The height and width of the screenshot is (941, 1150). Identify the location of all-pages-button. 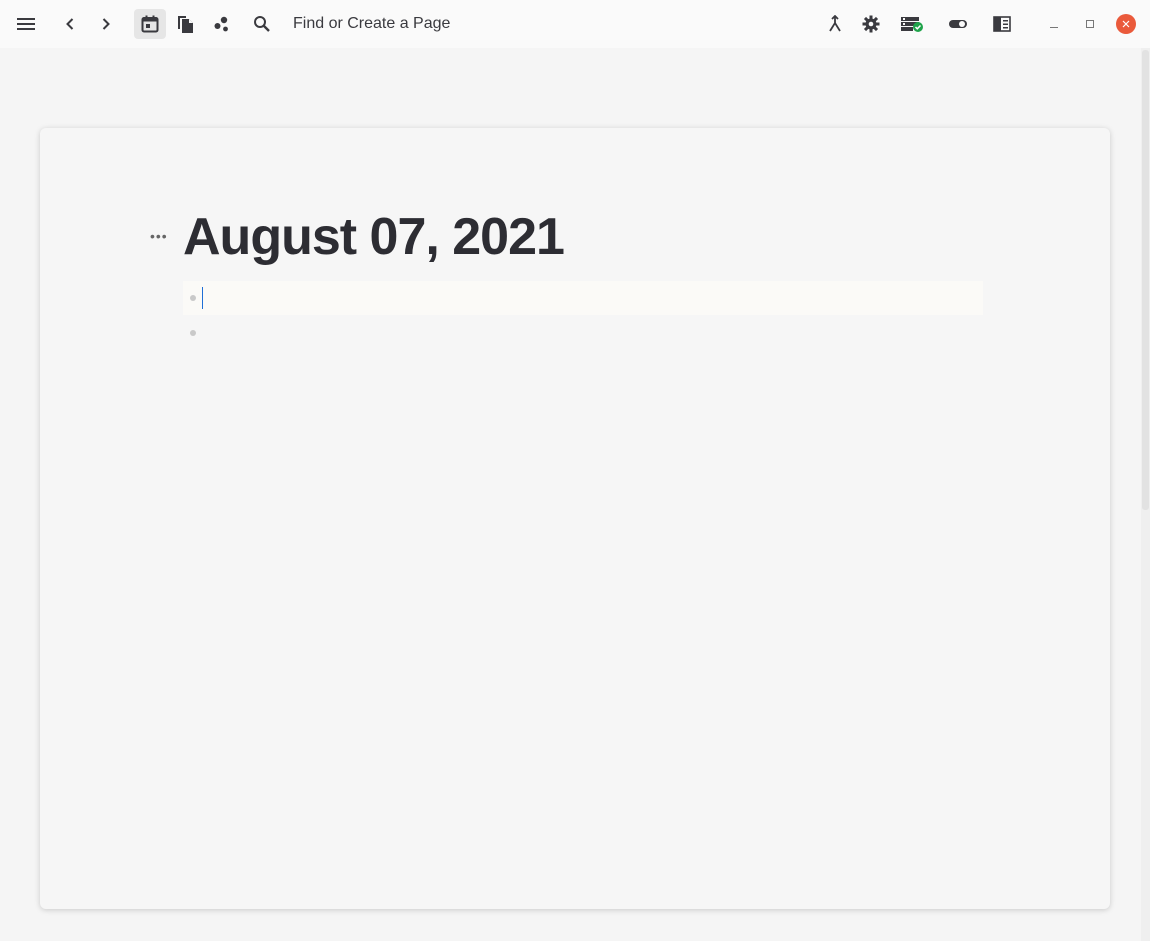
(186, 24).